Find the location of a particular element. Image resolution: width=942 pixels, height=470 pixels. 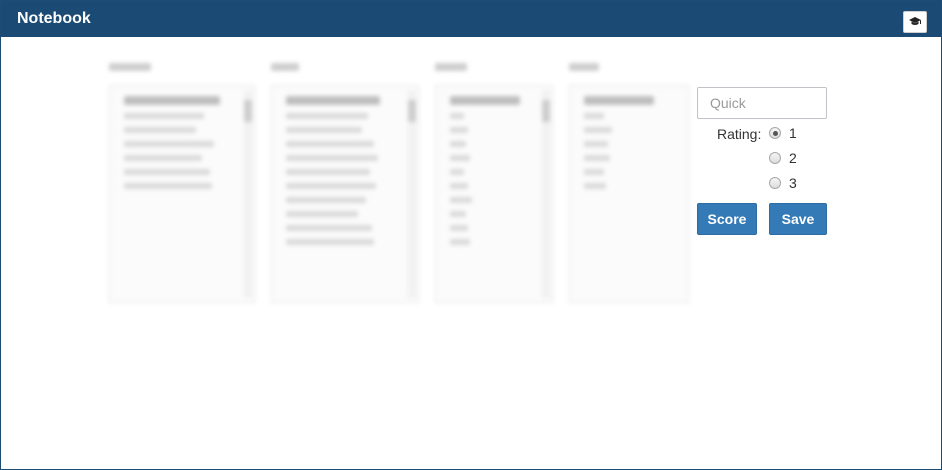

title-bar: Notebook is located at coordinates (471, 19).